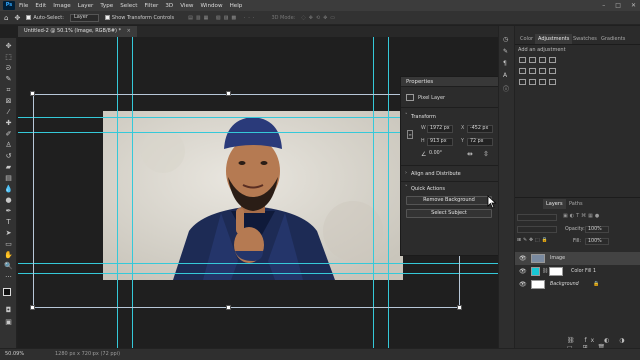 This screenshot has width=640, height=360. I want to click on align-expand-icon: ›, so click(406, 173).